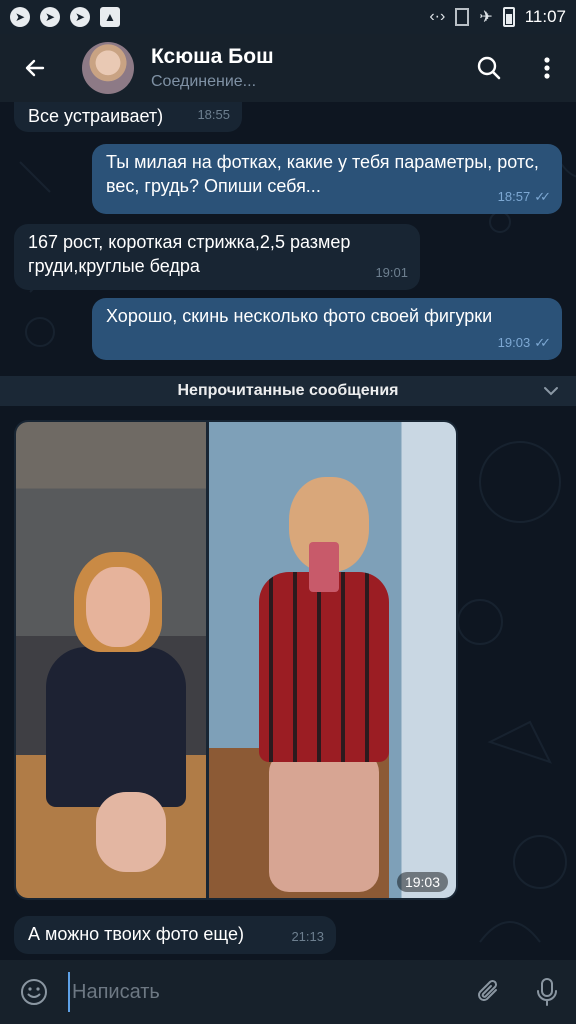 The width and height of the screenshot is (576, 1024). I want to click on emoji-button, so click(34, 992).